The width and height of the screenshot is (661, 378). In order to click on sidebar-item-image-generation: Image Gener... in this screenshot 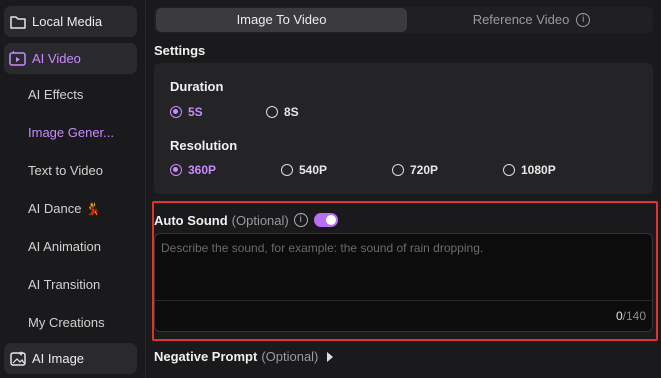, I will do `click(71, 133)`.